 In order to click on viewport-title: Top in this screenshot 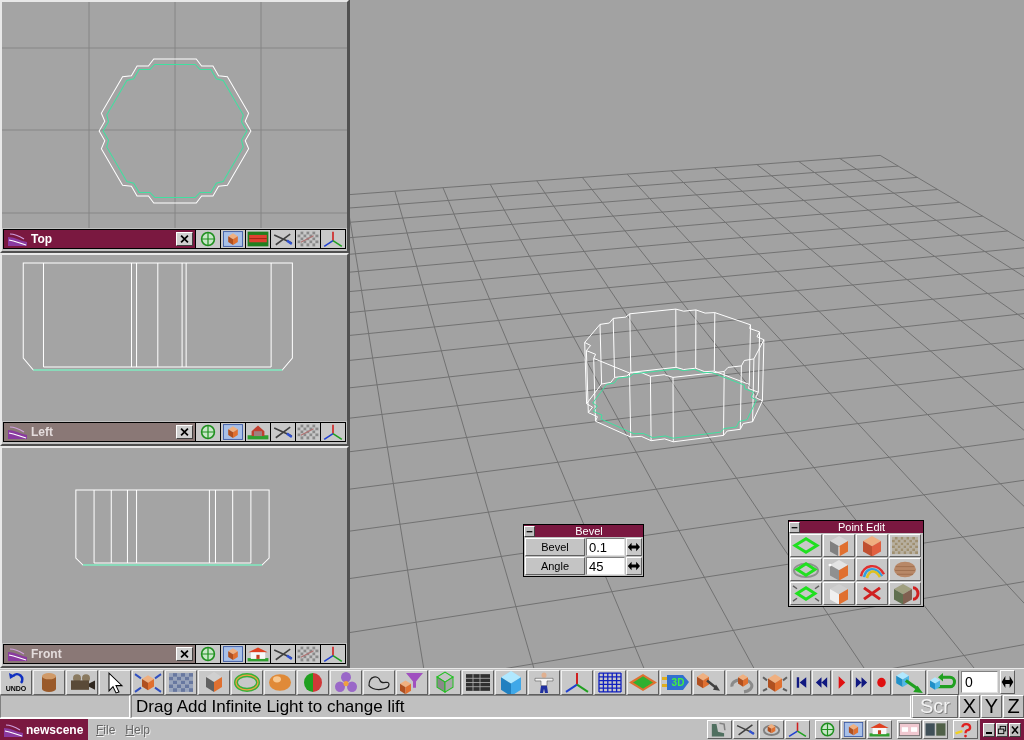, I will do `click(42, 239)`.